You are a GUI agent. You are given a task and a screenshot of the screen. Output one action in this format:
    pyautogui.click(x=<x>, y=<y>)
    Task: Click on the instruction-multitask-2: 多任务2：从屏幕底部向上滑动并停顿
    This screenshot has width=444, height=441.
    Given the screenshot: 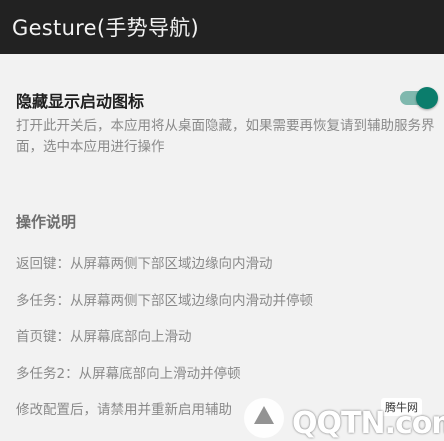 What is the action you would take?
    pyautogui.click(x=128, y=374)
    